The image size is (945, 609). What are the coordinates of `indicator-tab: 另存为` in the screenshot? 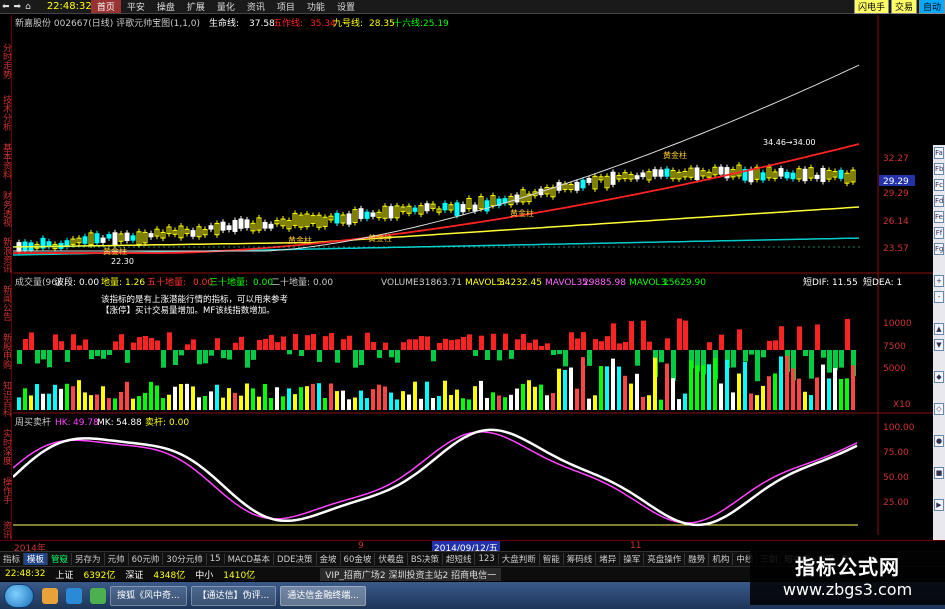 It's located at (88, 559).